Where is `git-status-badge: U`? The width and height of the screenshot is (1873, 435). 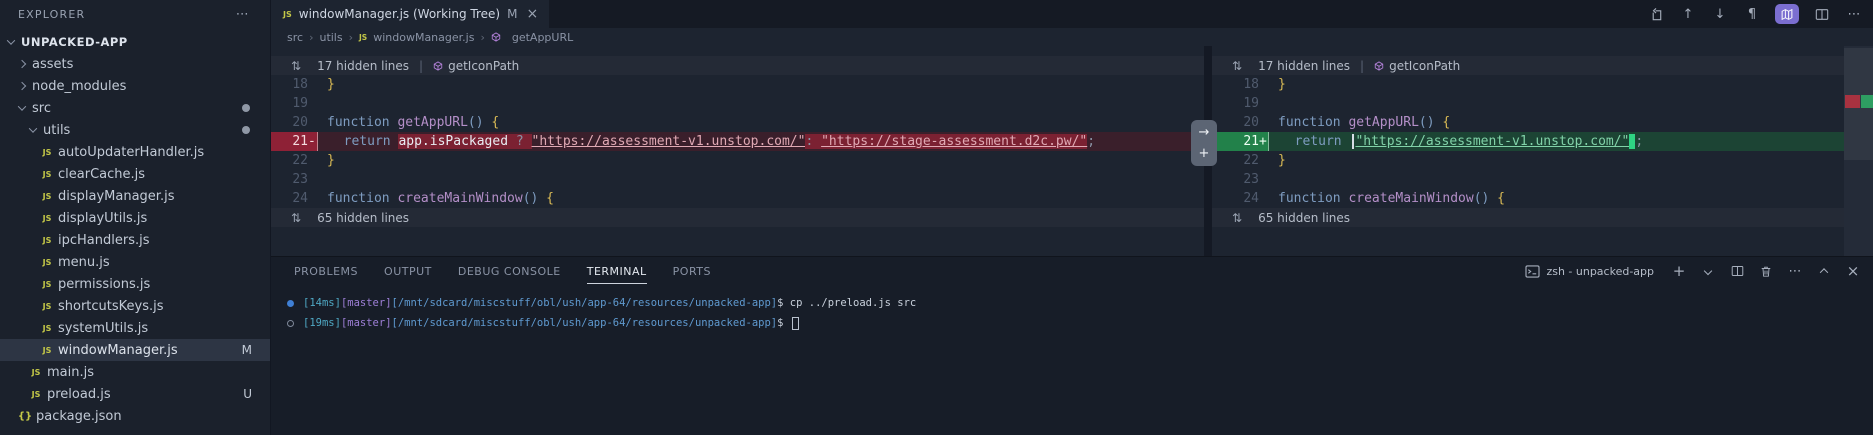
git-status-badge: U is located at coordinates (247, 394).